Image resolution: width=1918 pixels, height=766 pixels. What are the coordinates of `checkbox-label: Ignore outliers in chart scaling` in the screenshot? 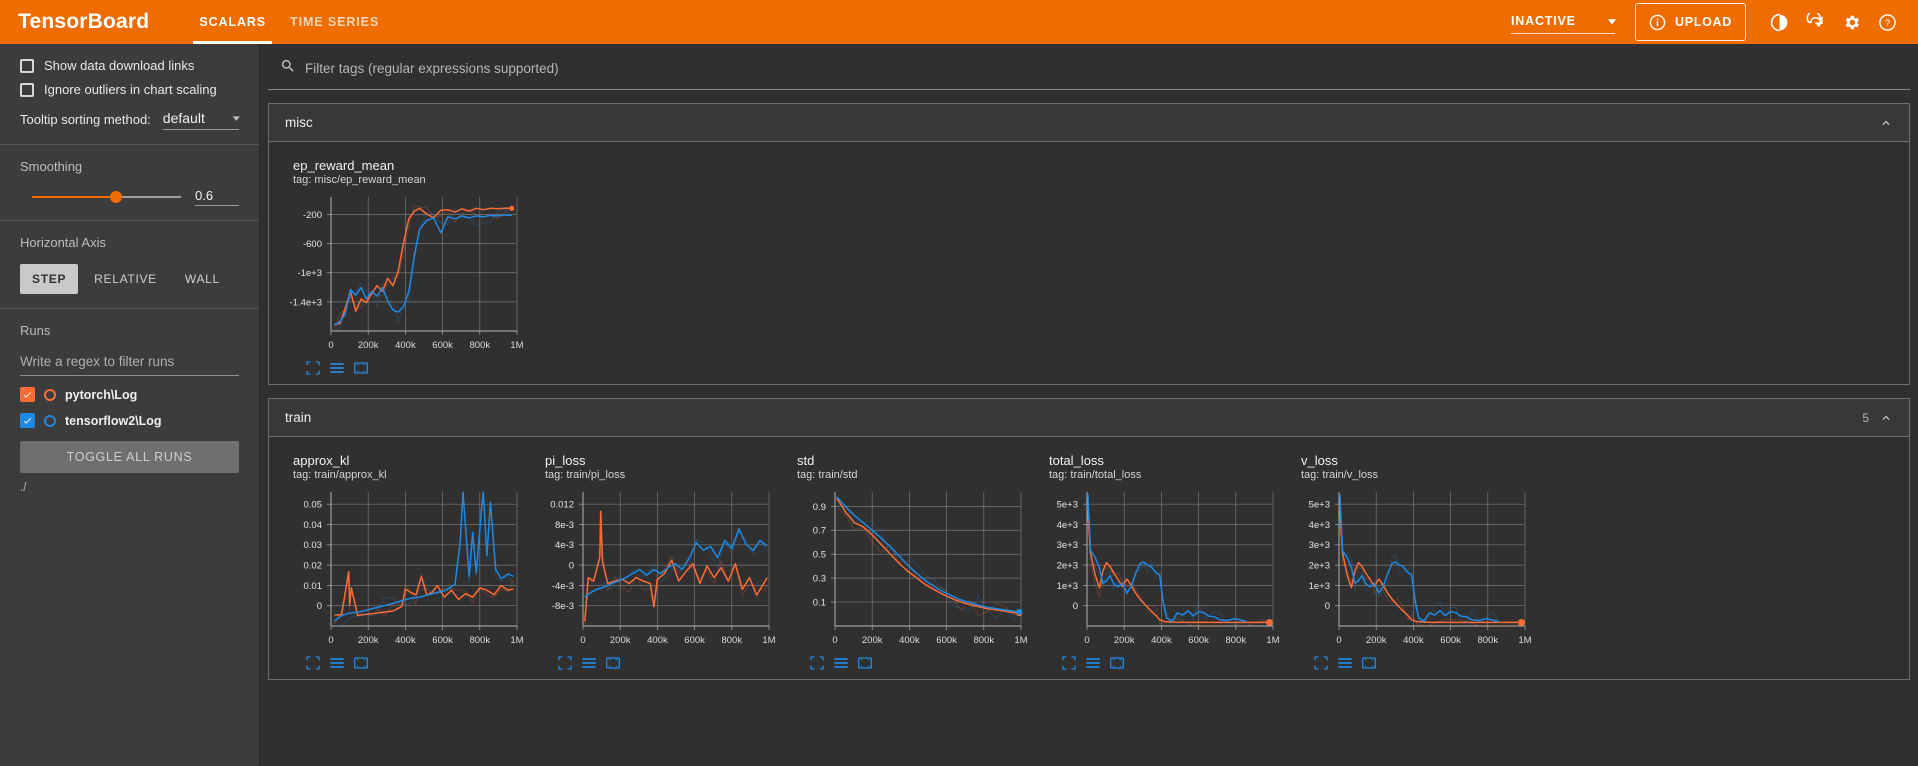 It's located at (130, 89).